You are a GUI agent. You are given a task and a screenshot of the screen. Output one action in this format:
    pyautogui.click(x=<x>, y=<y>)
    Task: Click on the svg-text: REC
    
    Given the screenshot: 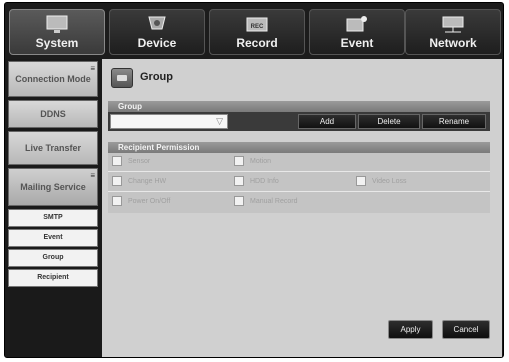 What is the action you would take?
    pyautogui.click(x=257, y=27)
    